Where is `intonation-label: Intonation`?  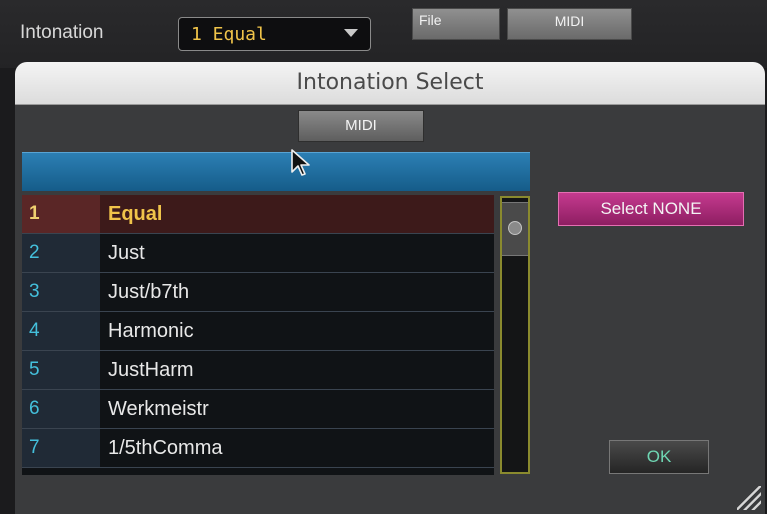
intonation-label: Intonation is located at coordinates (62, 32).